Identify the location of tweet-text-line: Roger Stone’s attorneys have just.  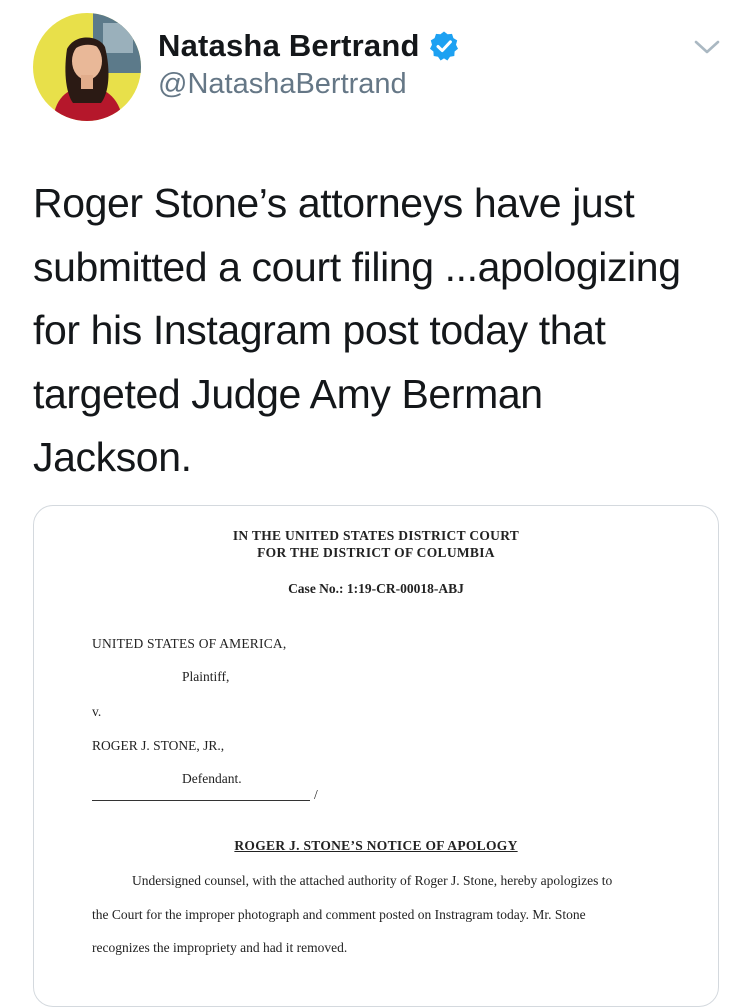
(334, 203).